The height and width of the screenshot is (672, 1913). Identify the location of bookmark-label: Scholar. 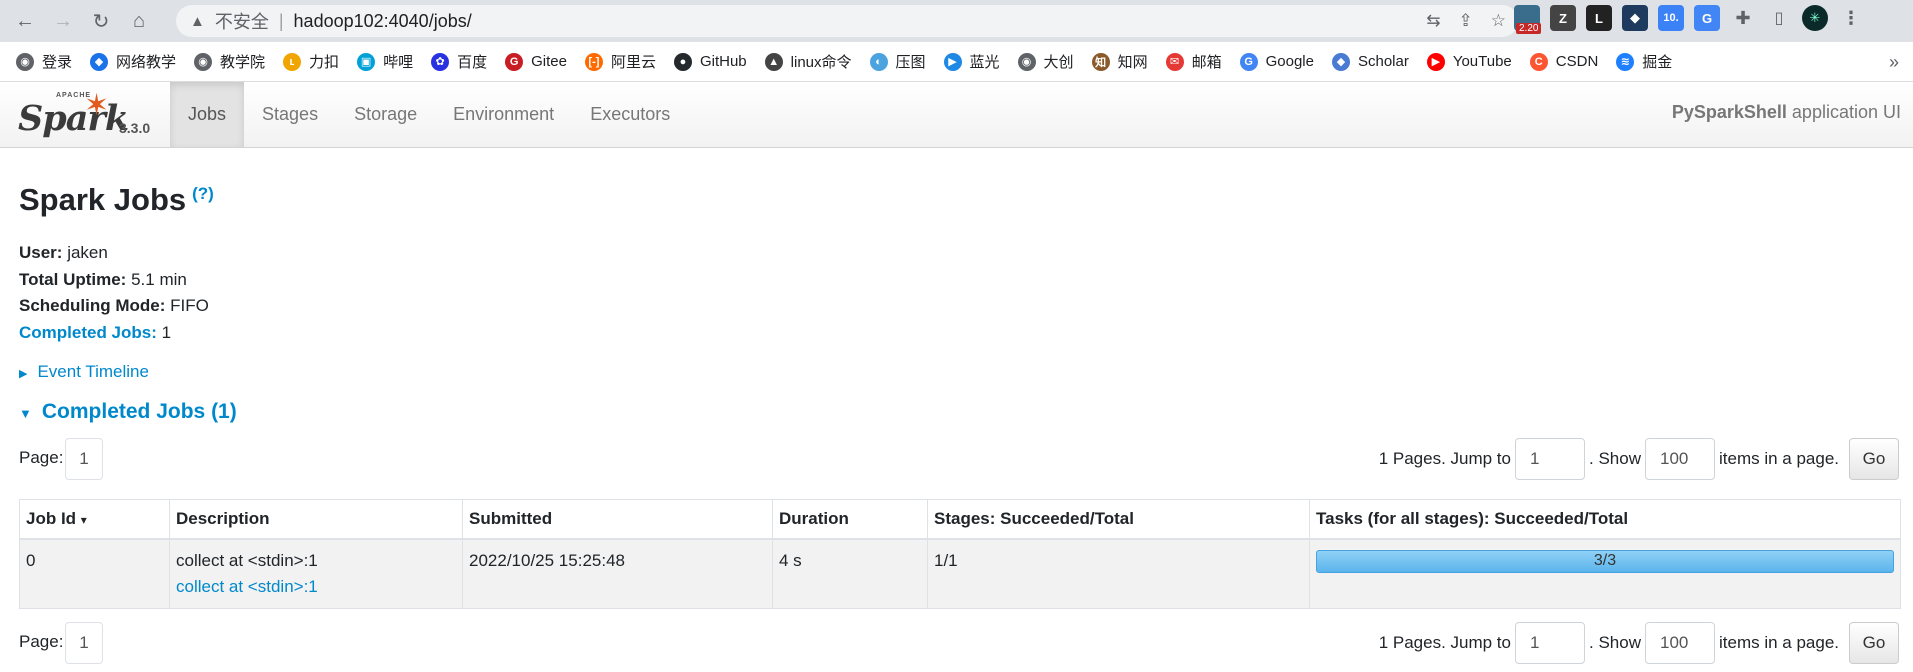
(1383, 61).